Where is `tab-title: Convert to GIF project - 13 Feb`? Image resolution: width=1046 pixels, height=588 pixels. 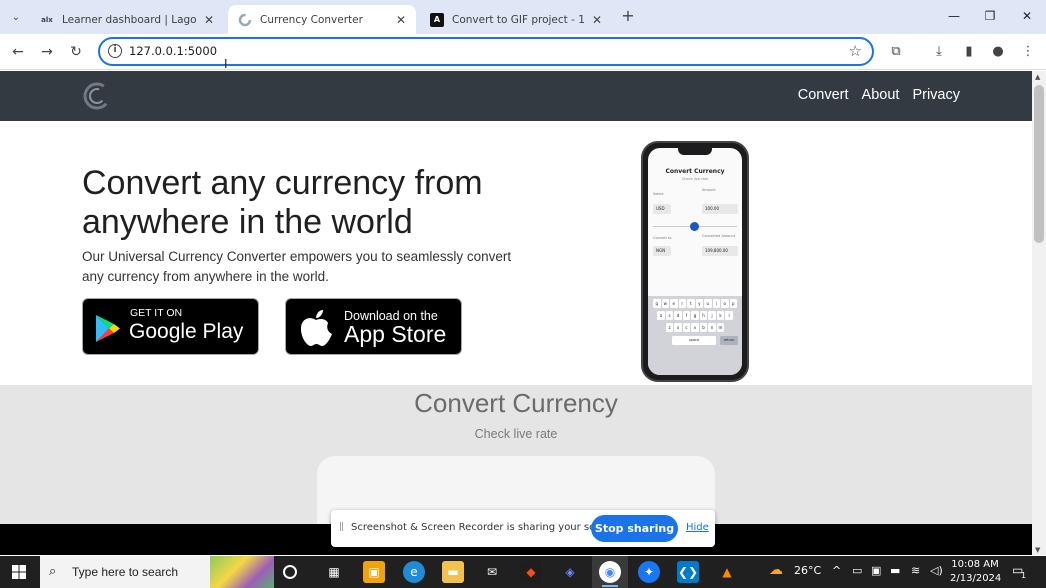
tab-title: Convert to GIF project - 13 Feb is located at coordinates (518, 19).